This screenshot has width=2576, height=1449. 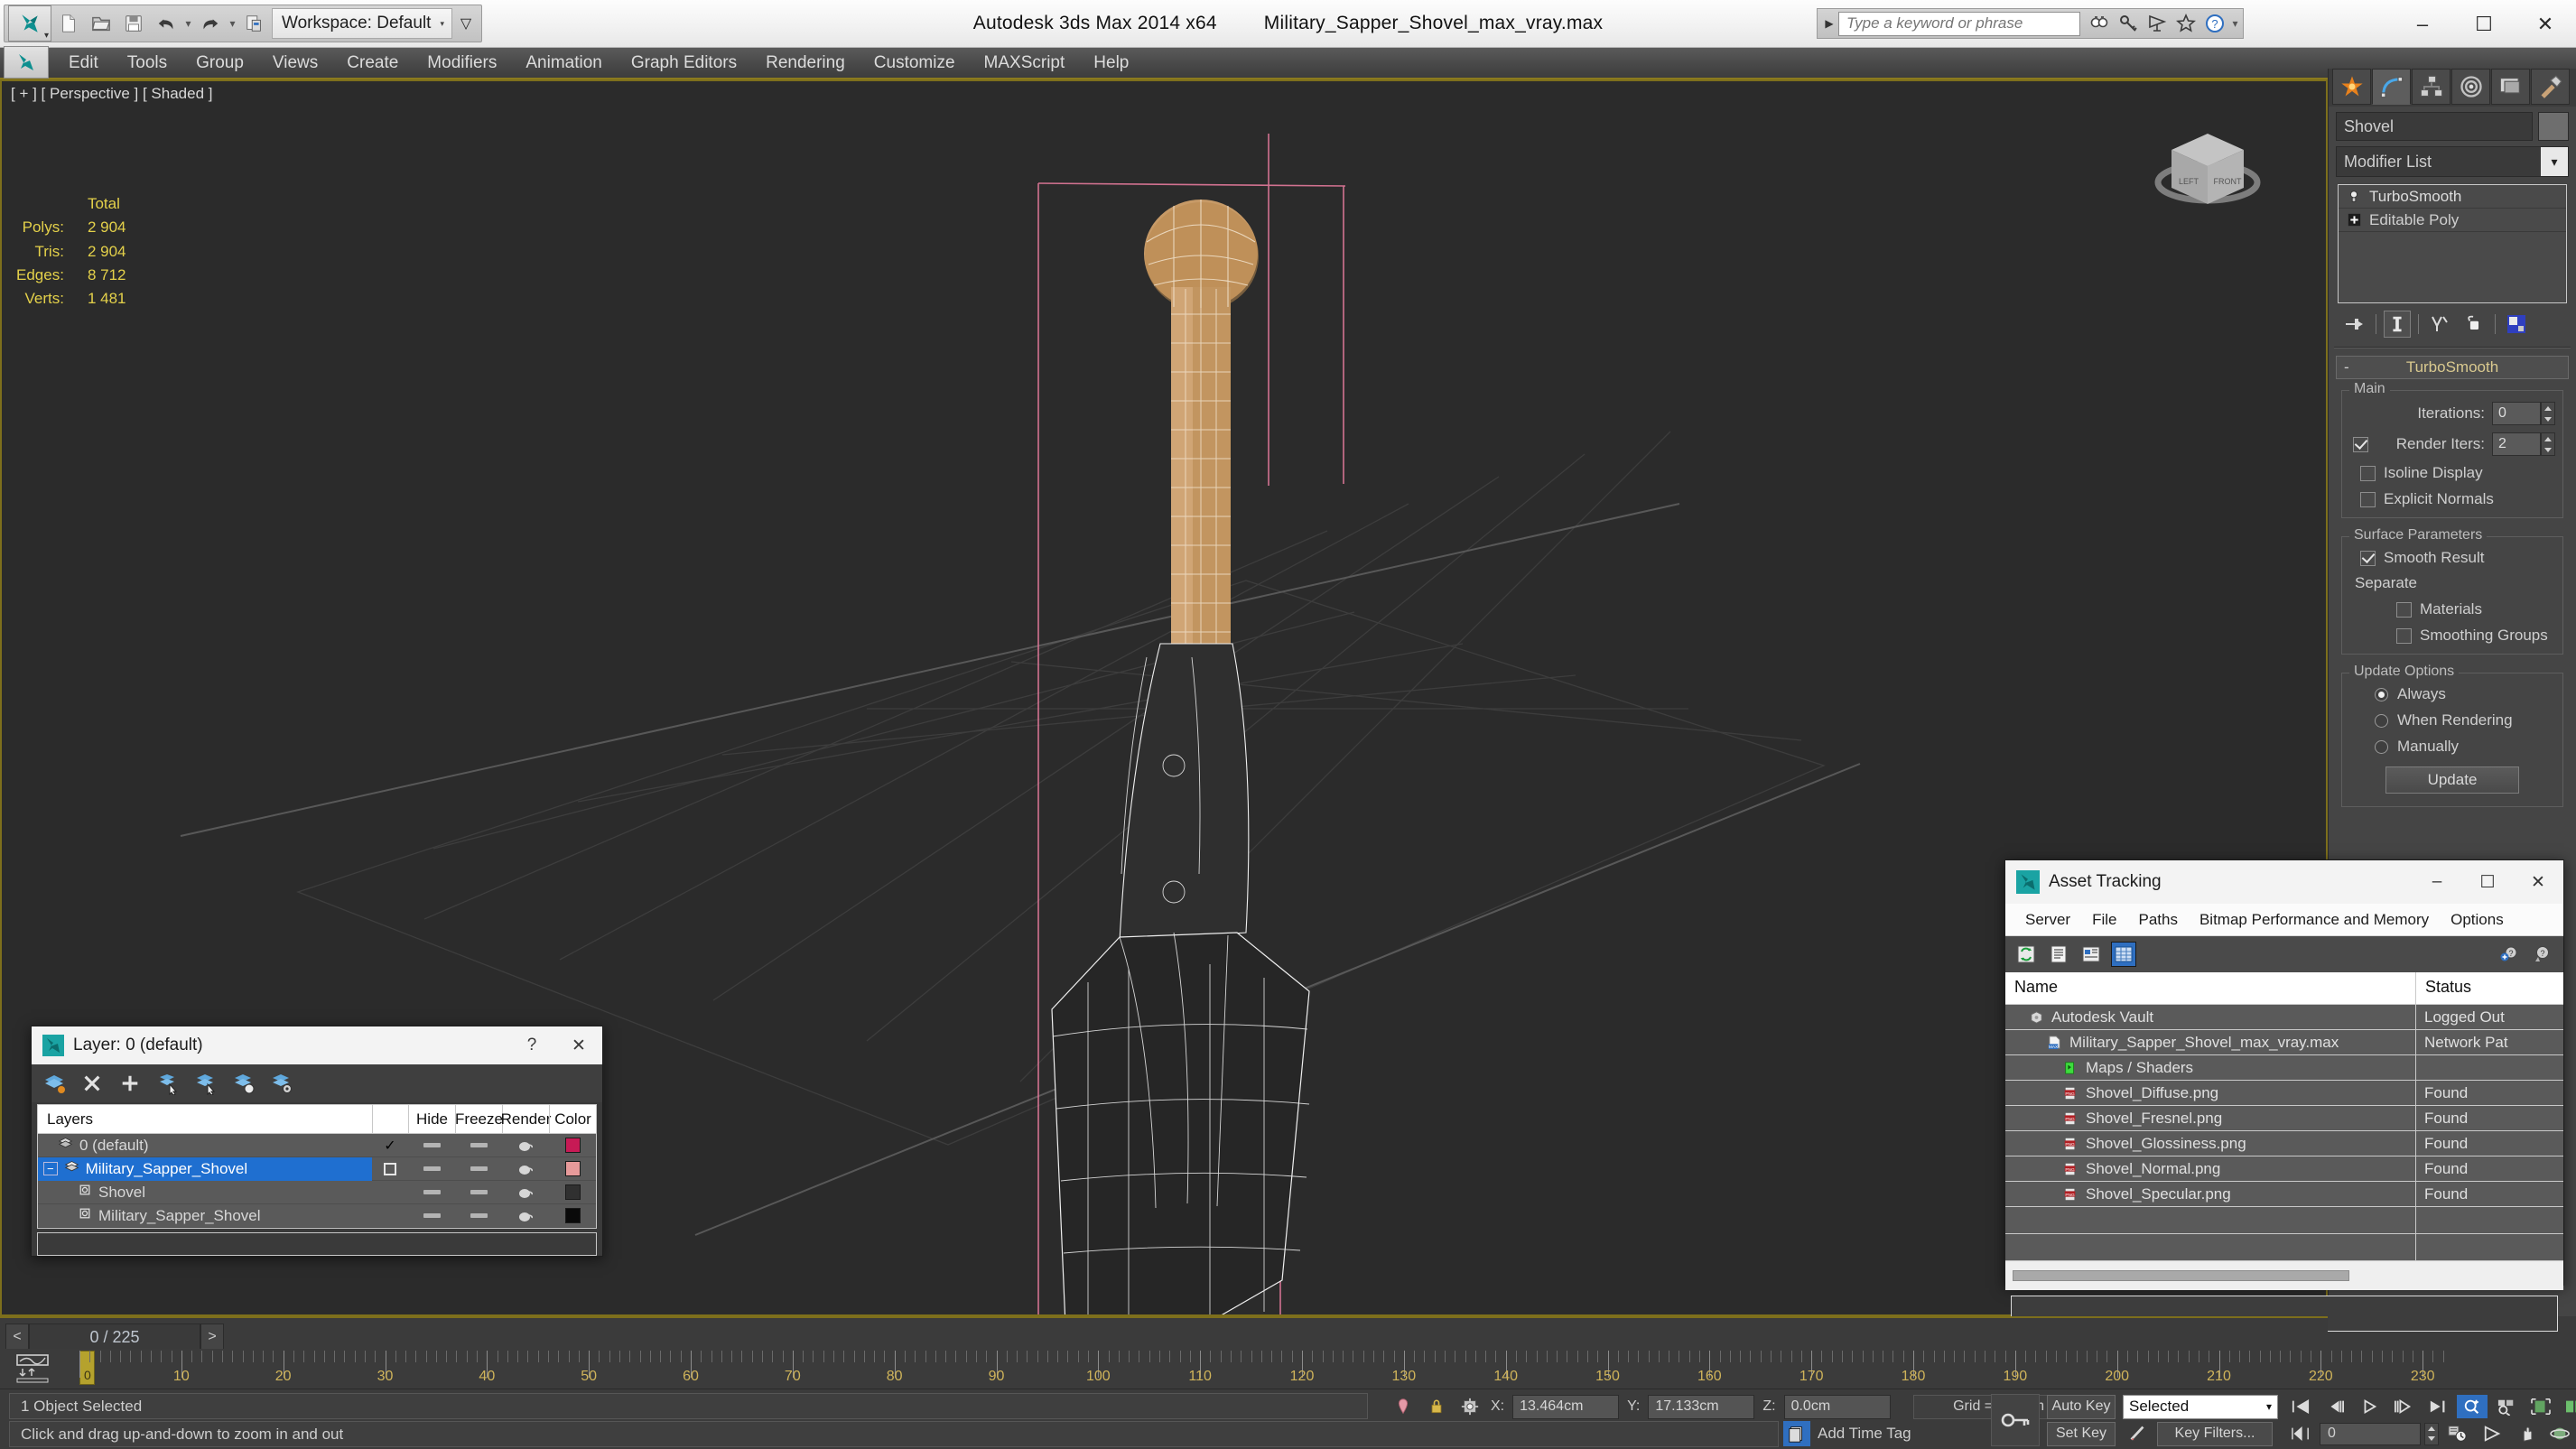 I want to click on workspace-selector: Workspace: Default ▾, so click(x=362, y=23).